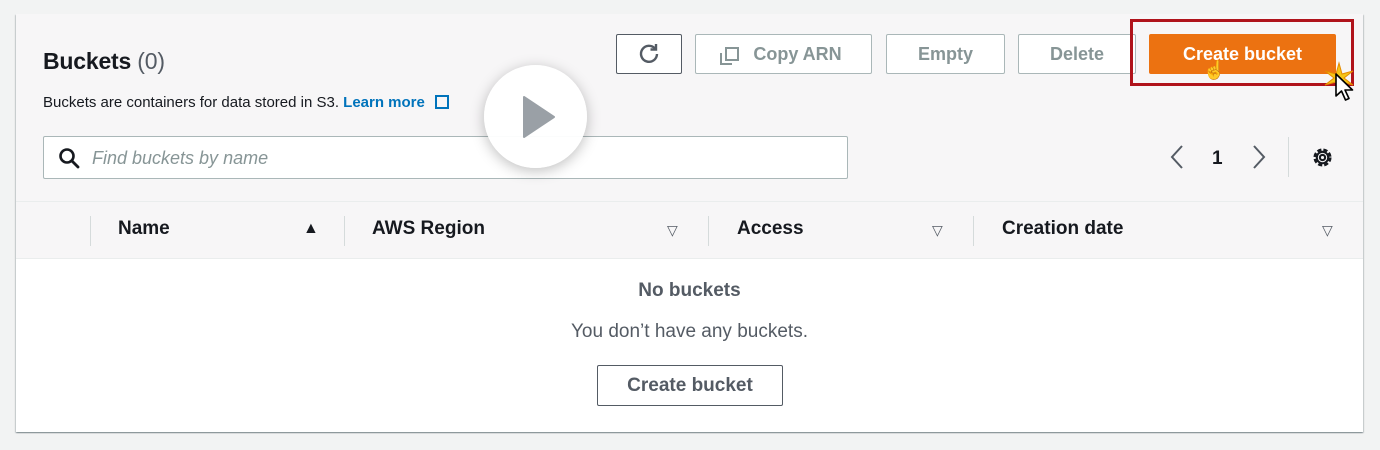  I want to click on search-input, so click(462, 158).